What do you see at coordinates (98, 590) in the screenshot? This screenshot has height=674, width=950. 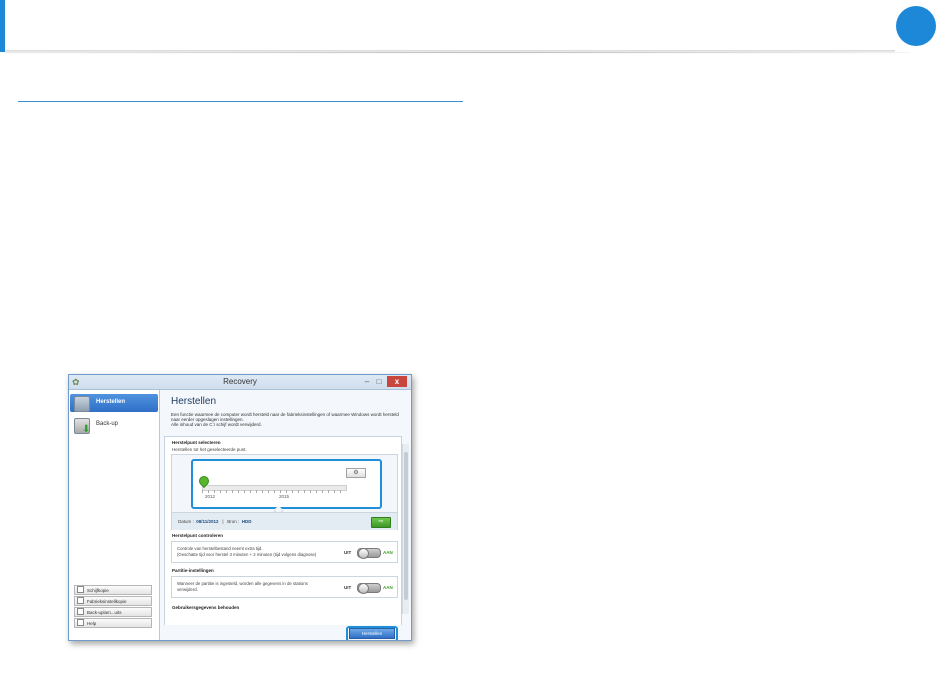 I see `button-label: Schijfkopie` at bounding box center [98, 590].